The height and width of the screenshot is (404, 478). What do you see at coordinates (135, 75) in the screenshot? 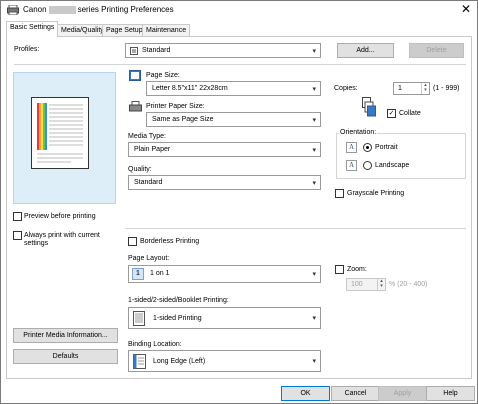
I see `page-size-icon` at bounding box center [135, 75].